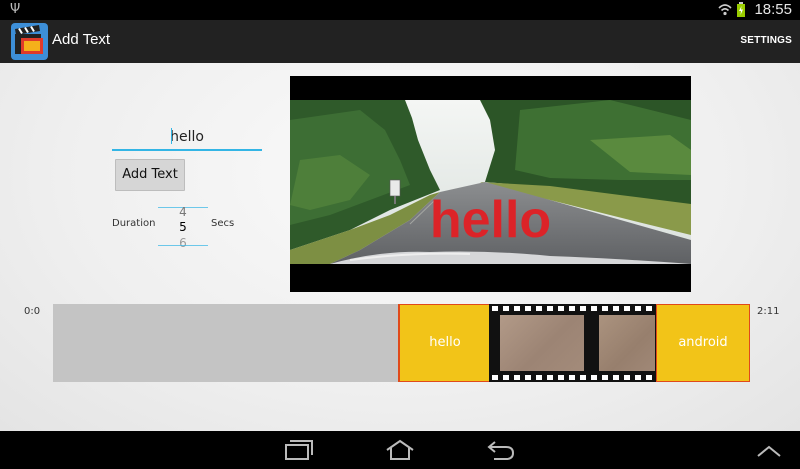 The width and height of the screenshot is (800, 469). Describe the element at coordinates (187, 138) in the screenshot. I see `text-input` at that location.